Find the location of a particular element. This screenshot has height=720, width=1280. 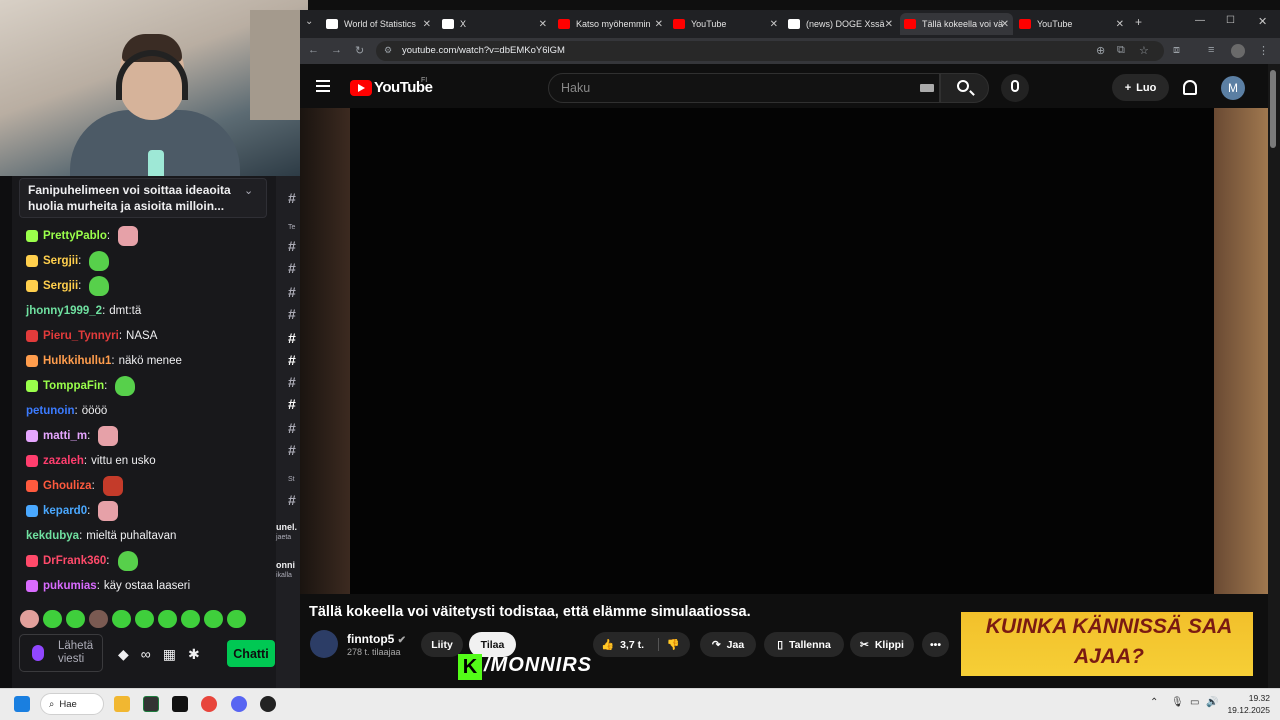

tab-list-icon: ⌄ is located at coordinates (309, 21).